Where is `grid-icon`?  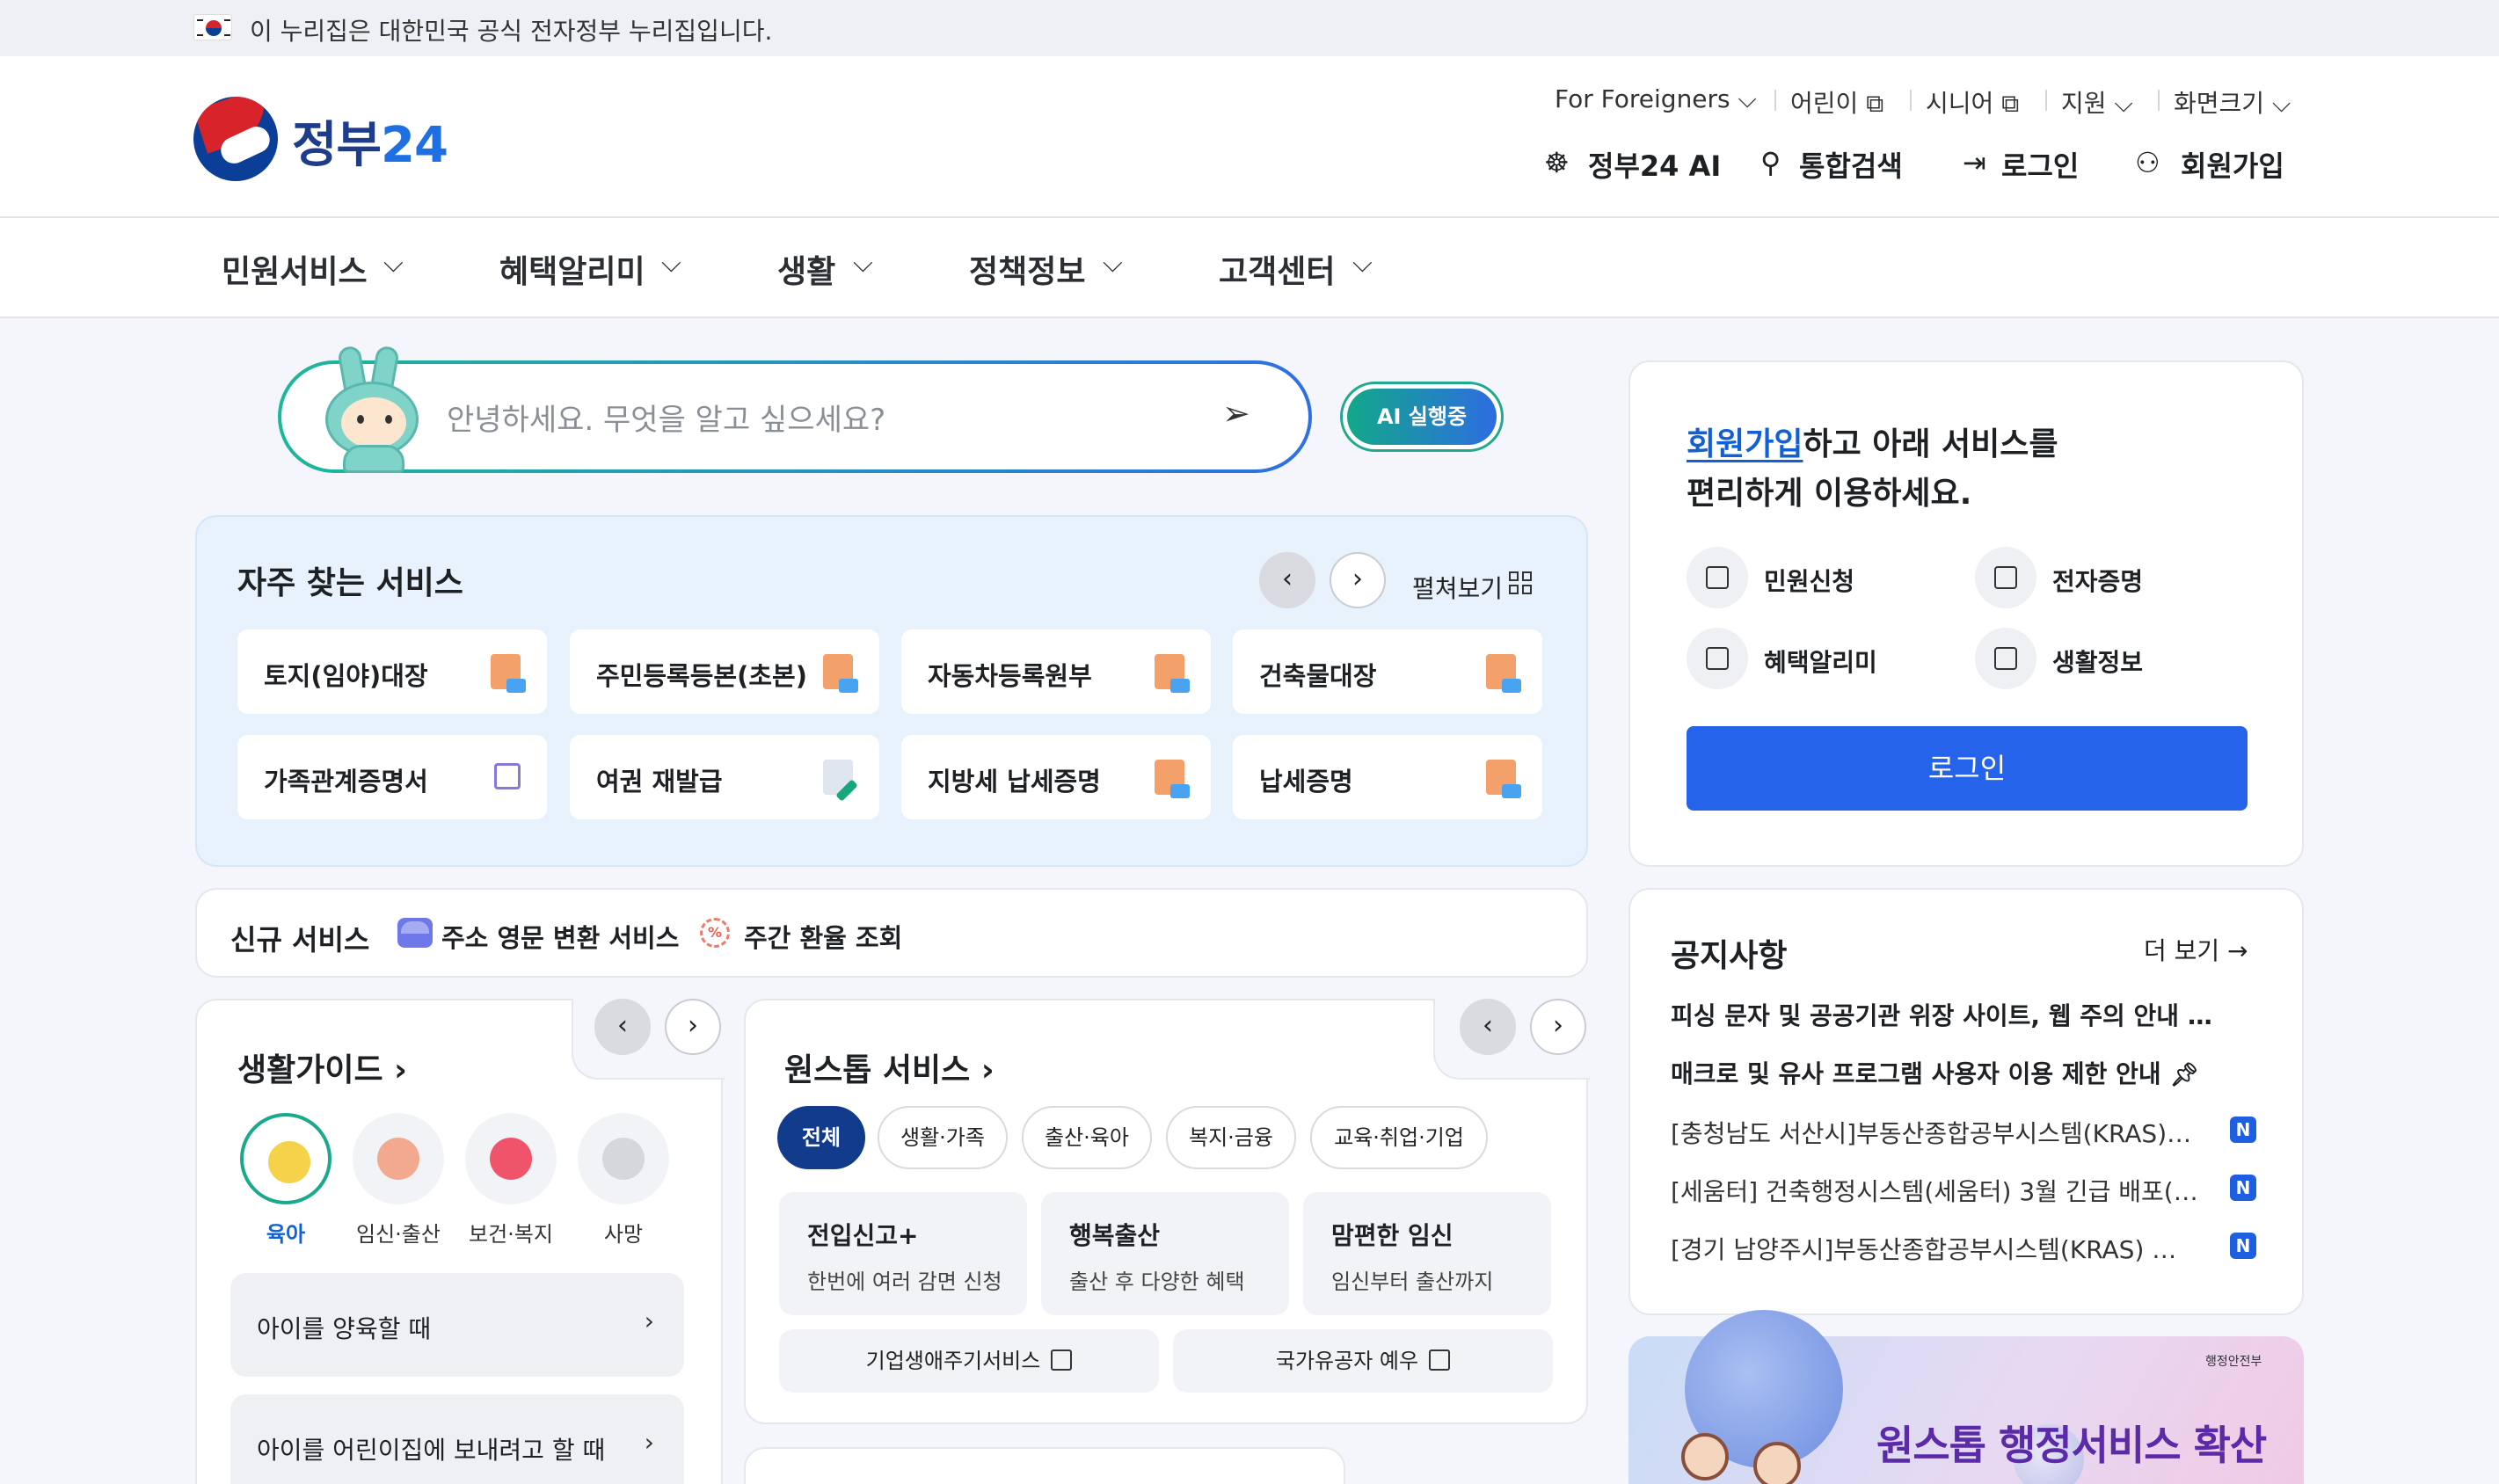 grid-icon is located at coordinates (1521, 583).